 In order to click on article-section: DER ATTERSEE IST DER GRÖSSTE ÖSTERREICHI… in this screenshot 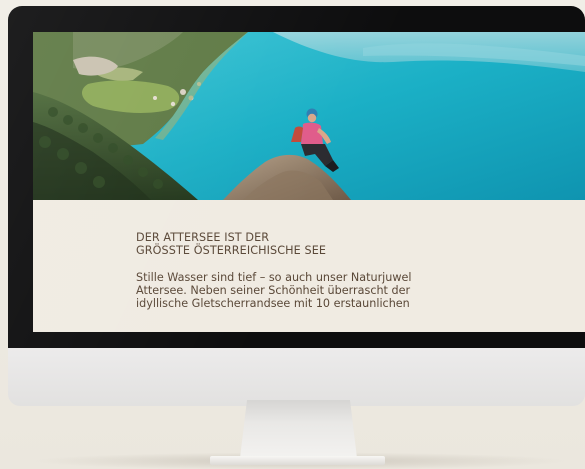, I will do `click(301, 271)`.